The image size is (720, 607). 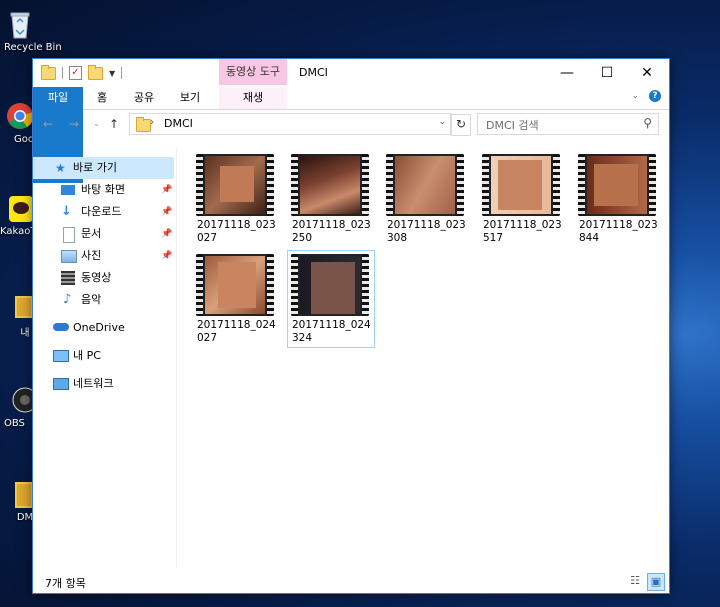 I want to click on file-name: 20171118_023027, so click(x=236, y=231).